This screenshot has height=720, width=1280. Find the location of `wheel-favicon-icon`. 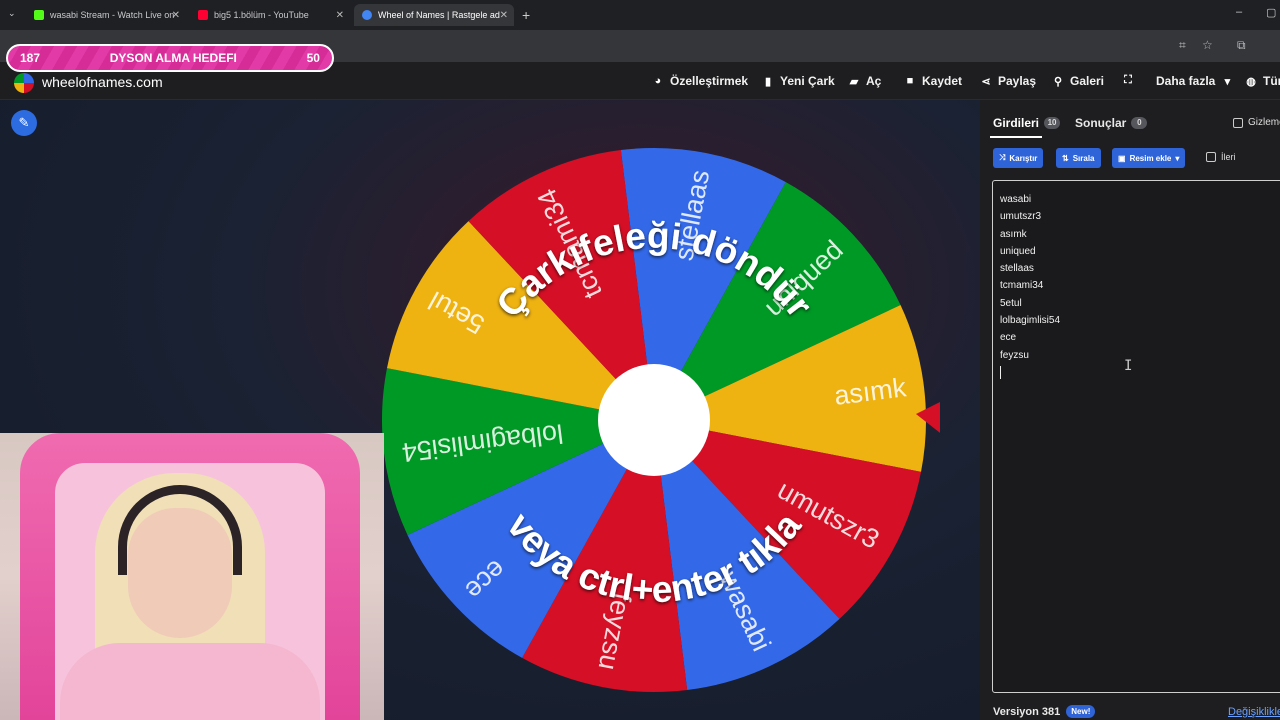

wheel-favicon-icon is located at coordinates (367, 15).